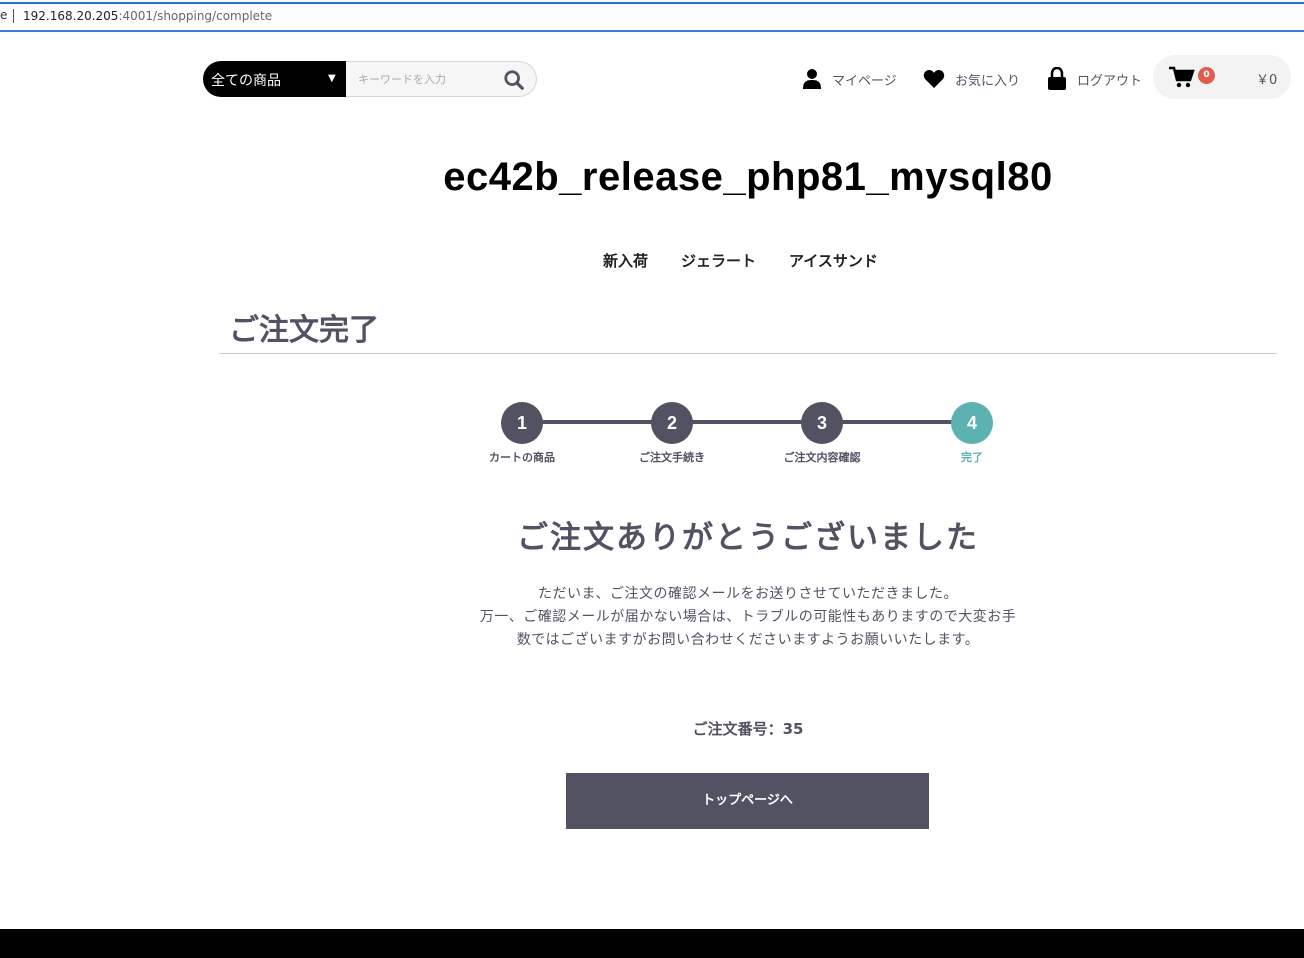 This screenshot has width=1304, height=958. What do you see at coordinates (246, 81) in the screenshot?
I see `category-select-label: 全ての商品` at bounding box center [246, 81].